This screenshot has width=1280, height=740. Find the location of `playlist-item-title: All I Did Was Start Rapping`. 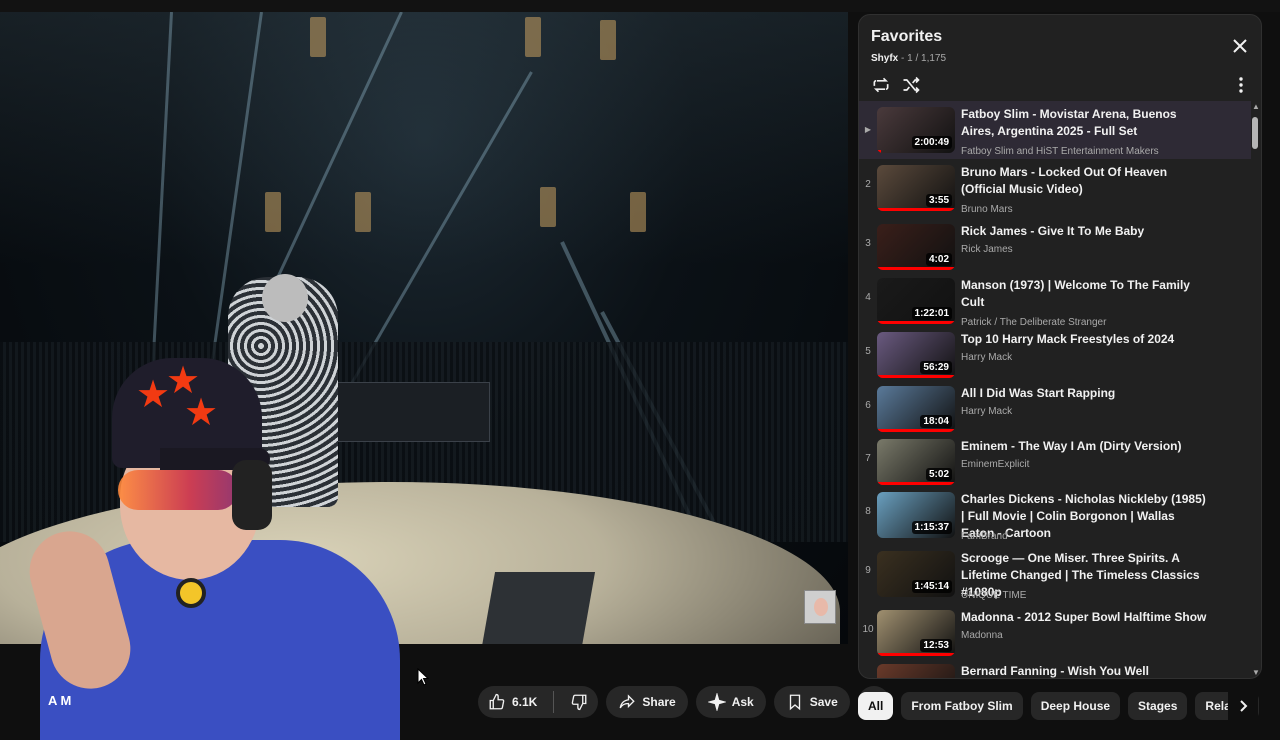

playlist-item-title: All I Did Was Start Rapping is located at coordinates (1086, 393).